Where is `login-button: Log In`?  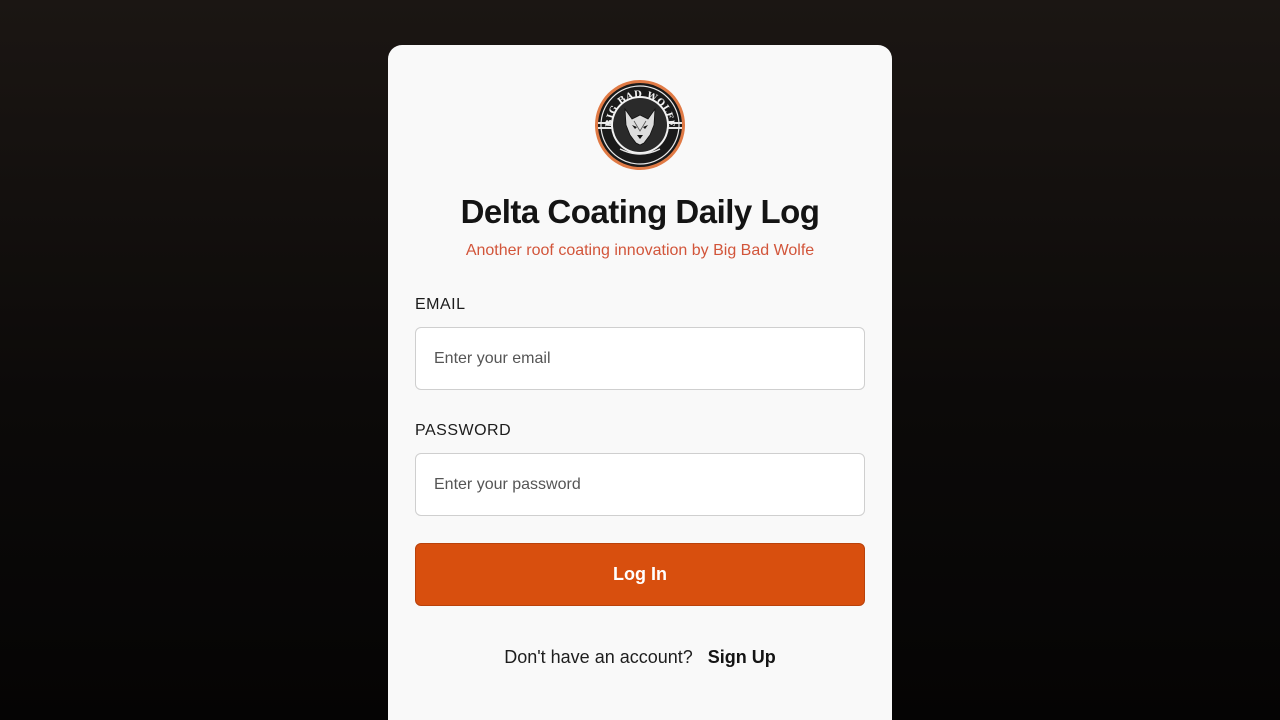 login-button: Log In is located at coordinates (640, 574).